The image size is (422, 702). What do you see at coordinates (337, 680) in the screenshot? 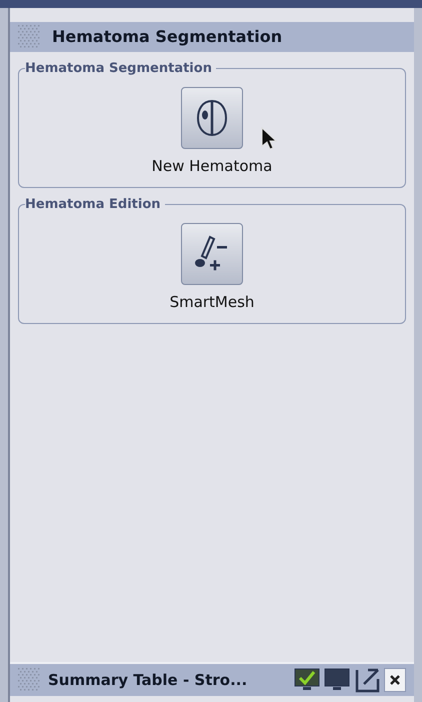
I see `monitor-icon` at bounding box center [337, 680].